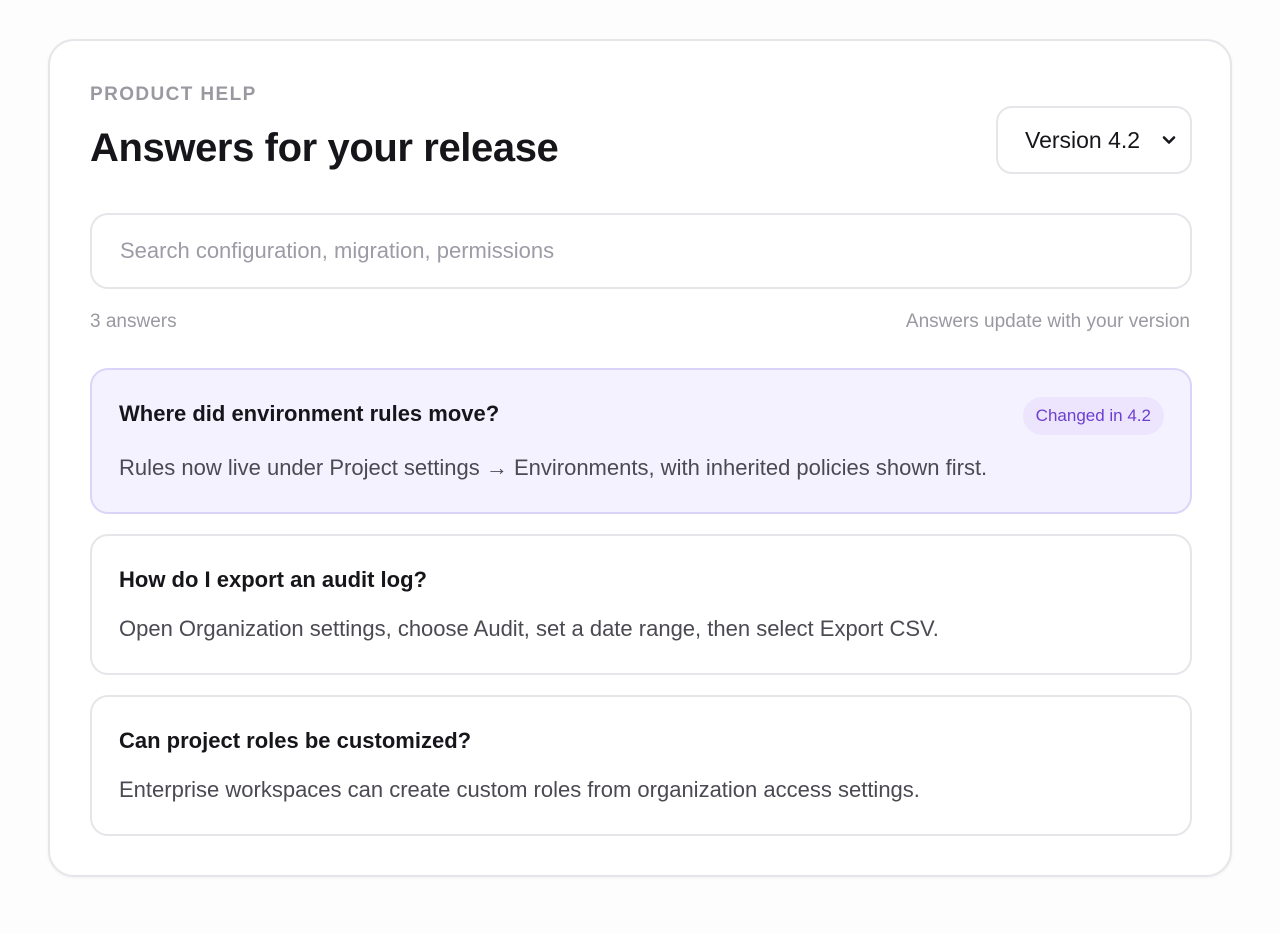 The width and height of the screenshot is (1280, 934). I want to click on version-select: Version 4.2, so click(1094, 140).